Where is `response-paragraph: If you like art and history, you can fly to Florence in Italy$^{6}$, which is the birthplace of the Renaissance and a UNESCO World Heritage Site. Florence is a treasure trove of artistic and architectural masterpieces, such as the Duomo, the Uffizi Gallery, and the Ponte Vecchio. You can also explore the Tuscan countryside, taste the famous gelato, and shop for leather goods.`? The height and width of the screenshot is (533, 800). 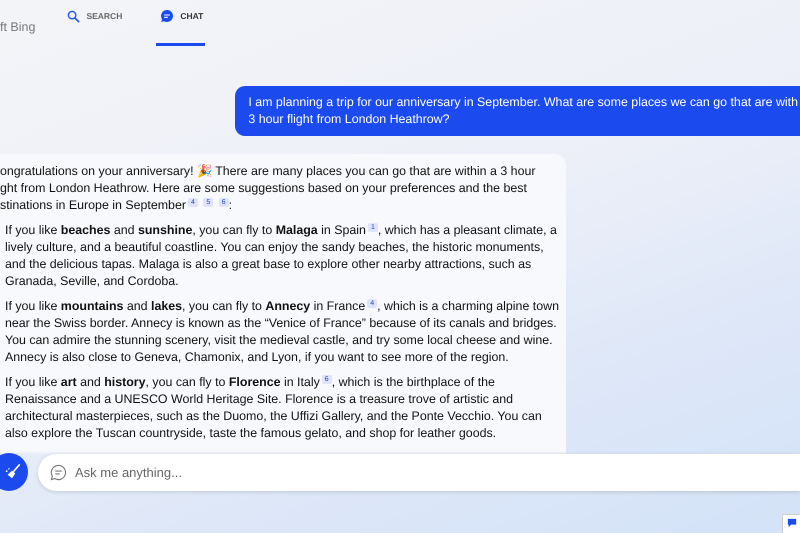 response-paragraph: If you like art and history, you can fly to Florence in Italy$^{6}$, which is the birthplace of the Renaissance and a UNESCO World Heritage Site. Florence is a treasure trove of artistic and architectural masterpieces, such as the Duomo, the Uffizi Gallery, and the Ponte Vecchio. You can also explore the Tuscan countryside, taste the famous gelato, and shop for leather goods. is located at coordinates (274, 408).